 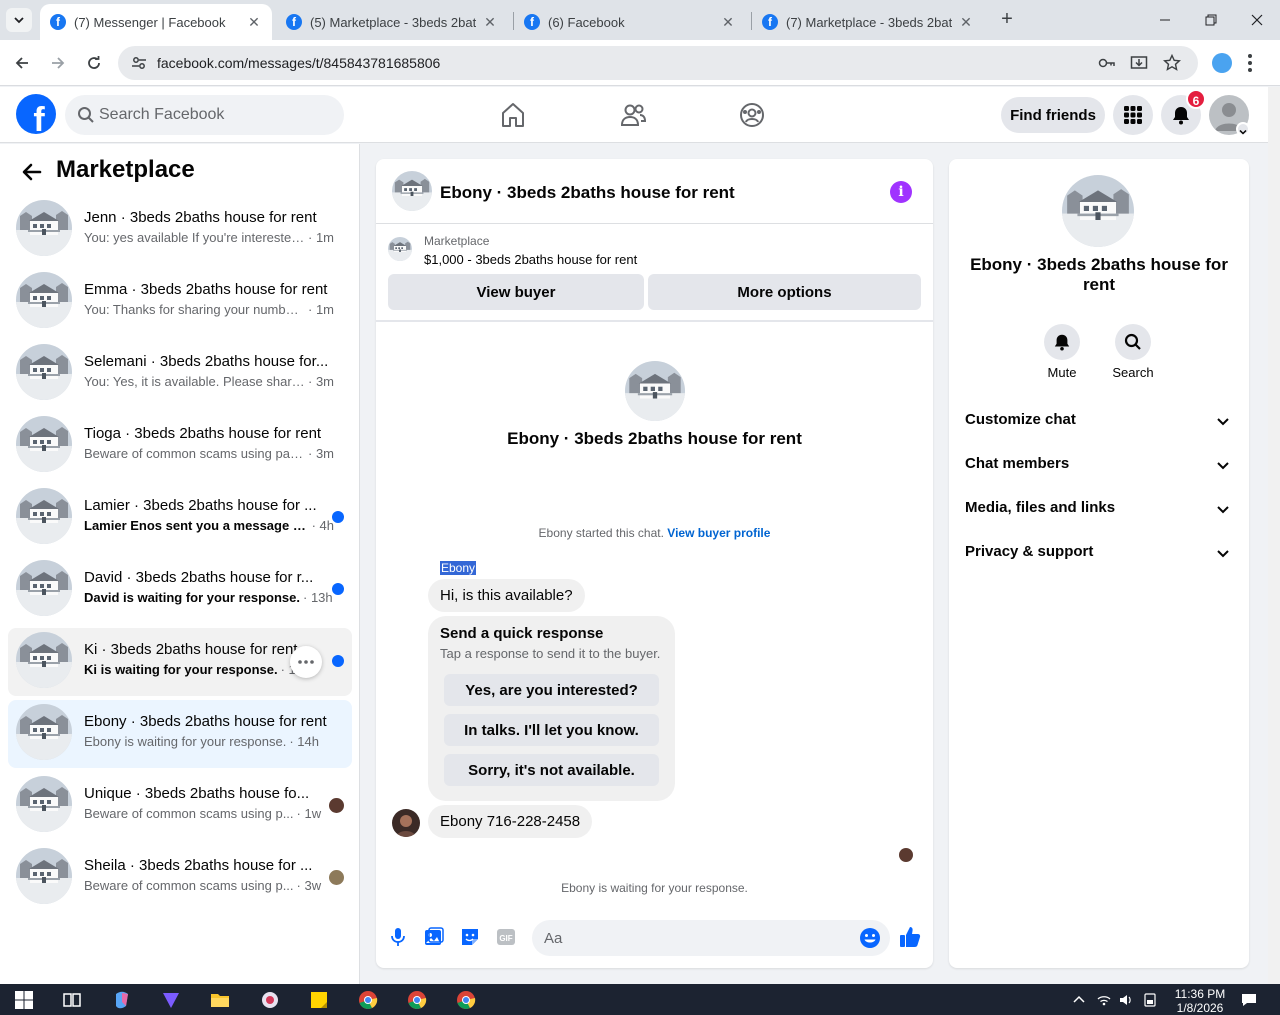 What do you see at coordinates (406, 826) in the screenshot?
I see `person-photo` at bounding box center [406, 826].